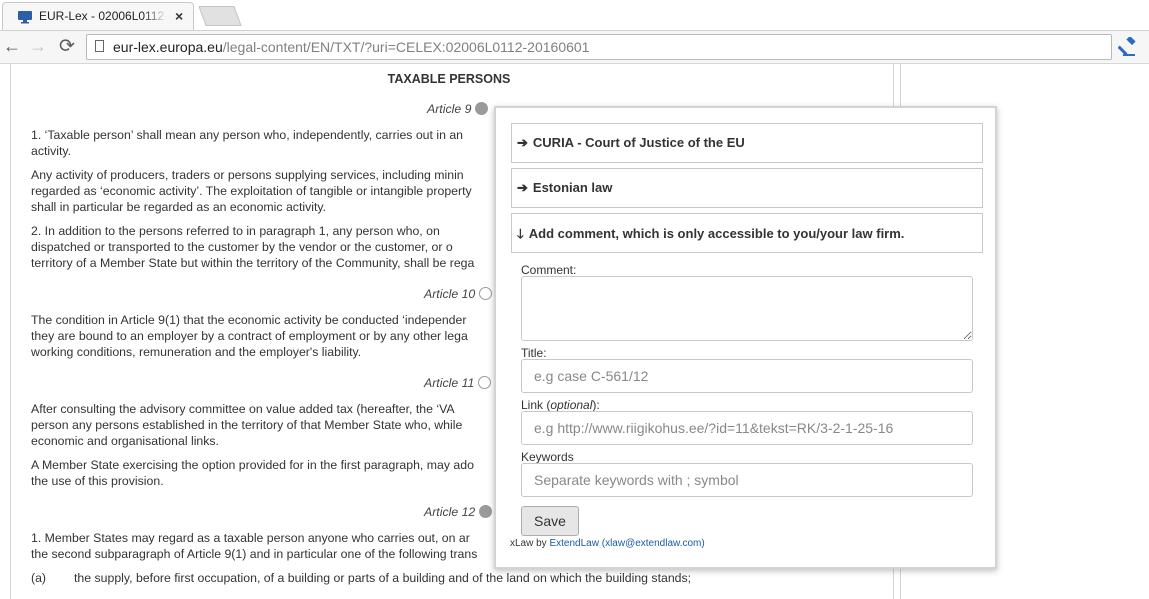 The image size is (1149, 599). I want to click on gavel-extension-icon, so click(1129, 47).